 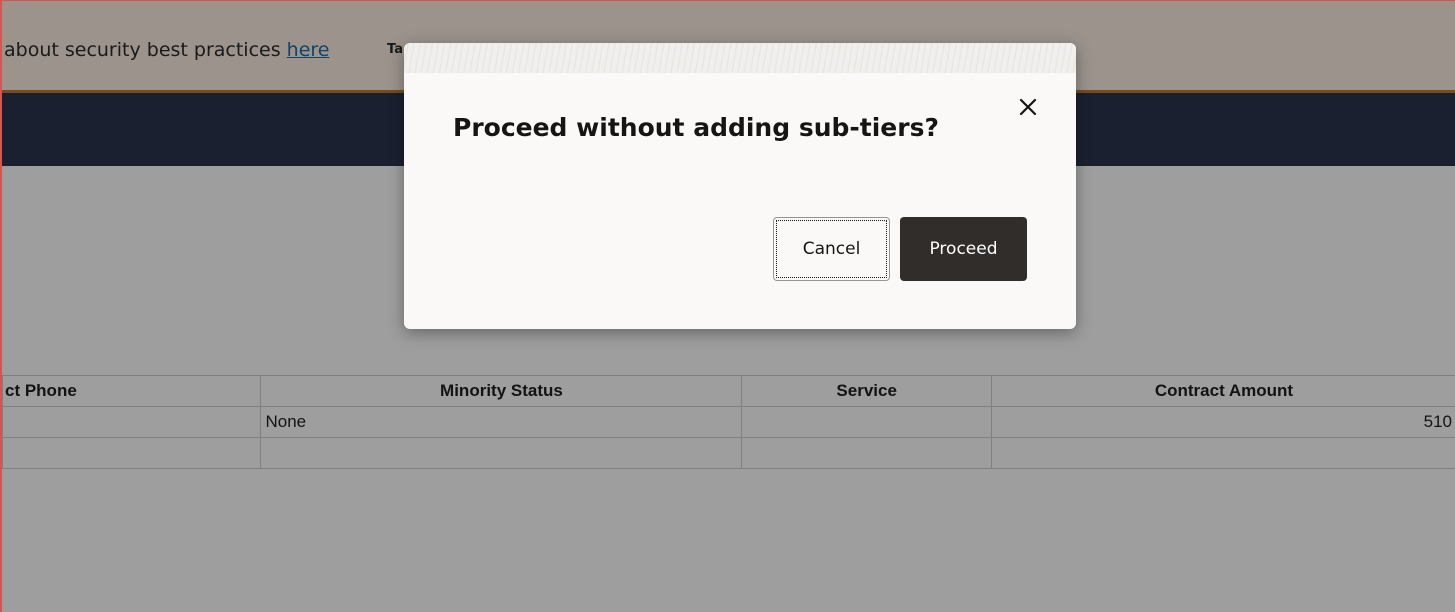 I want to click on close-icon, so click(x=1028, y=107).